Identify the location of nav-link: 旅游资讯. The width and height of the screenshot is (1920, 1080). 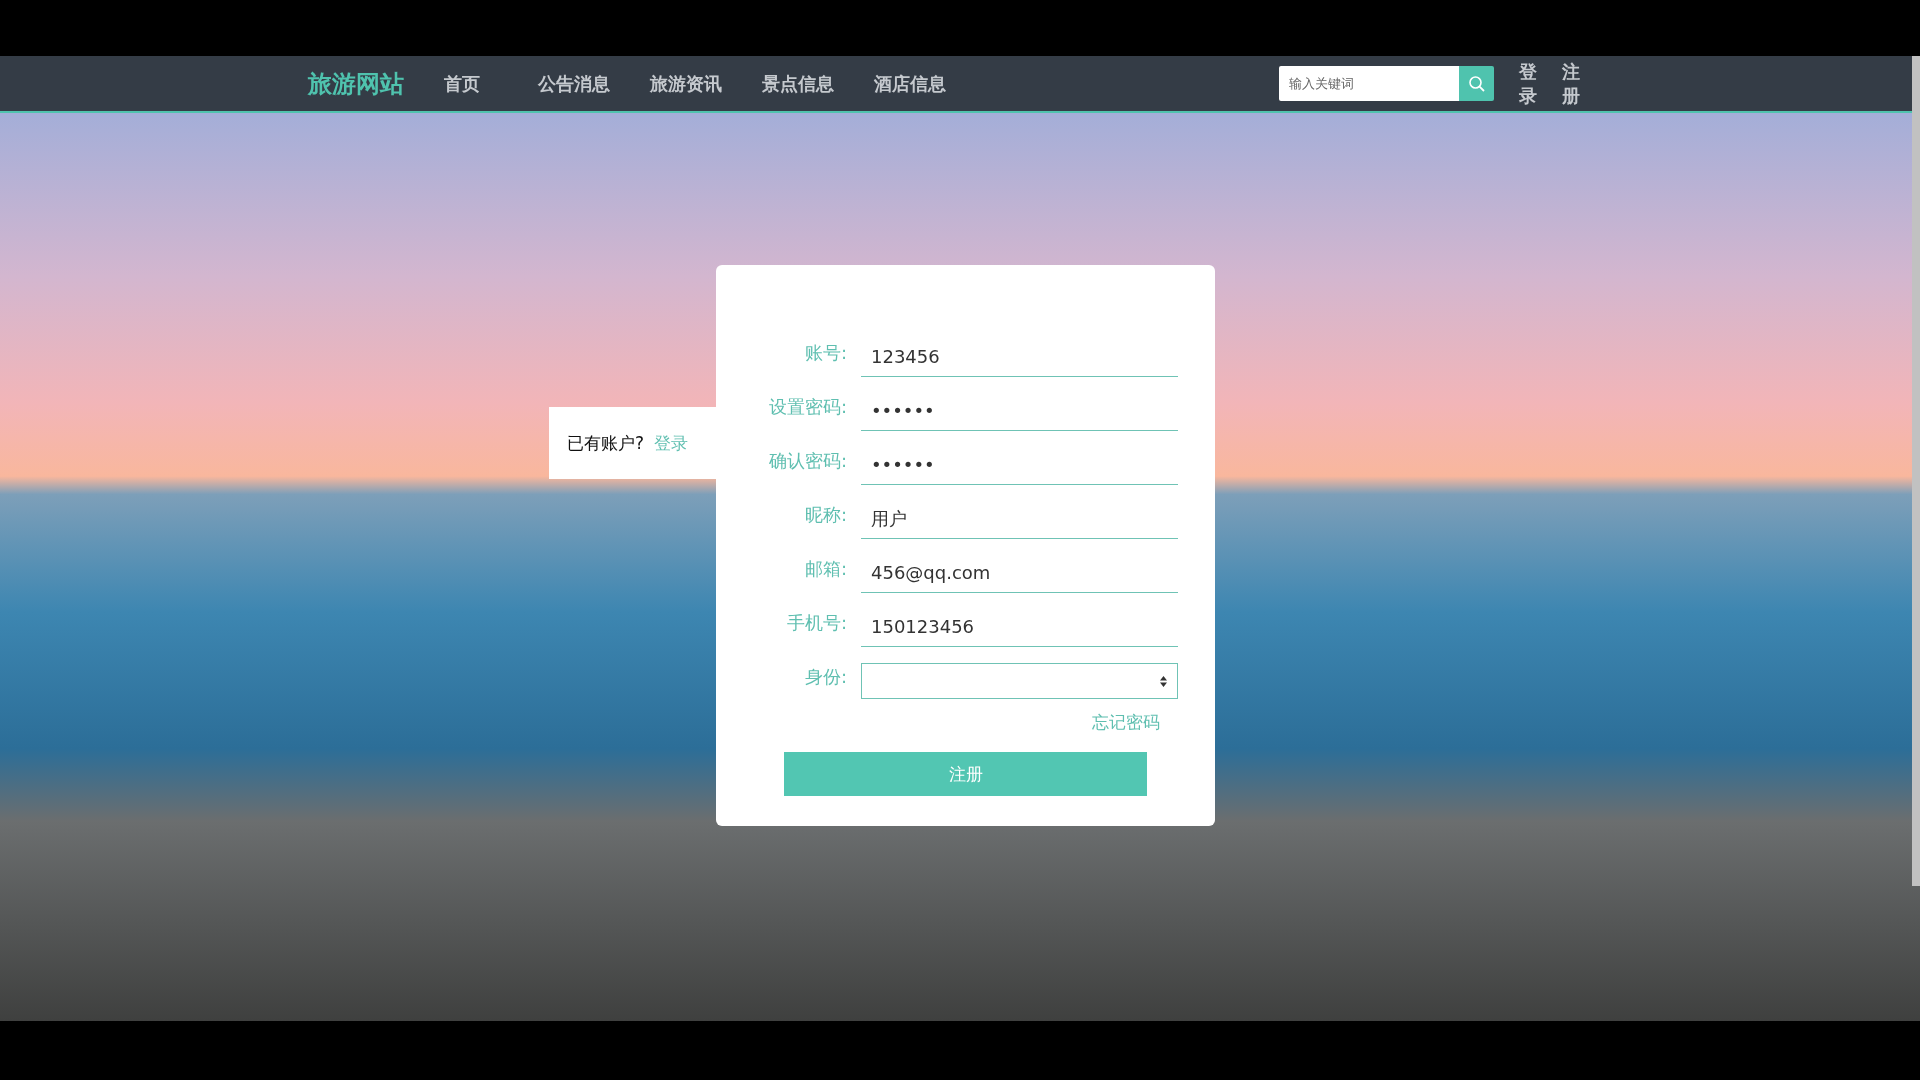
(686, 83).